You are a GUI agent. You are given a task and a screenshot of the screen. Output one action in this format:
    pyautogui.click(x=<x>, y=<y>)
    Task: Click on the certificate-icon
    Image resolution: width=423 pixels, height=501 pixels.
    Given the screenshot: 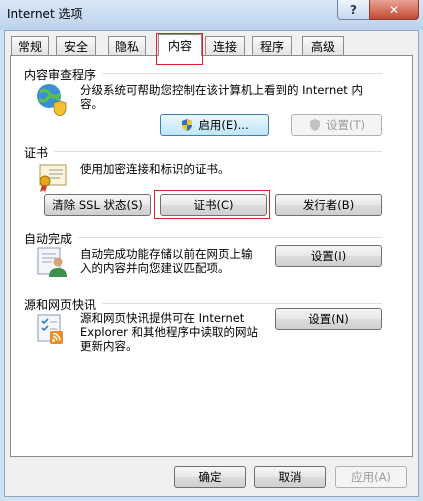 What is the action you would take?
    pyautogui.click(x=53, y=178)
    